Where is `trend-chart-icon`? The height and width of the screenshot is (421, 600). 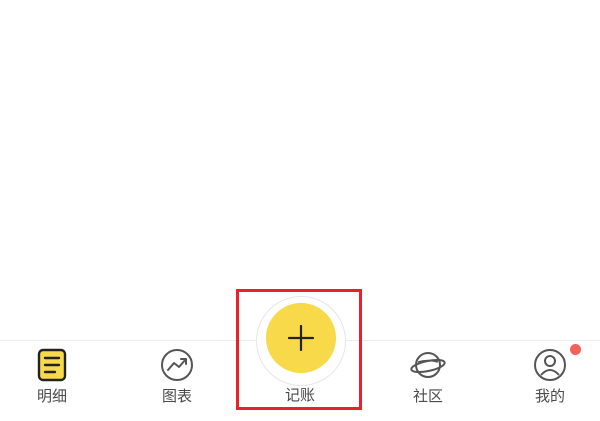
trend-chart-icon is located at coordinates (177, 365).